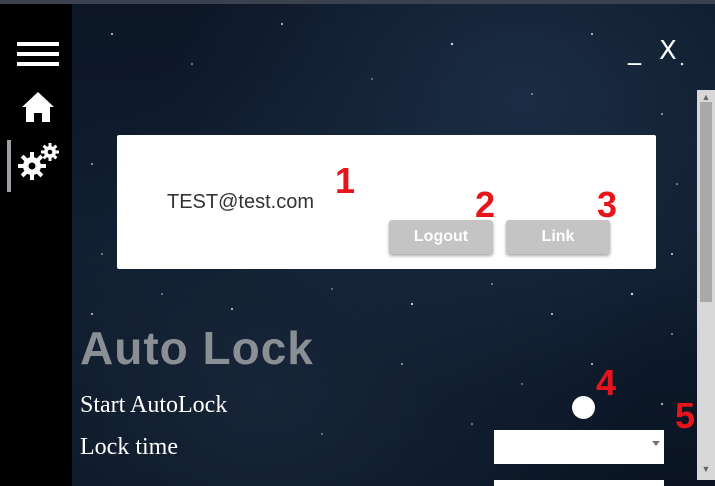 The height and width of the screenshot is (486, 715). I want to click on annotation-4: 4, so click(606, 382).